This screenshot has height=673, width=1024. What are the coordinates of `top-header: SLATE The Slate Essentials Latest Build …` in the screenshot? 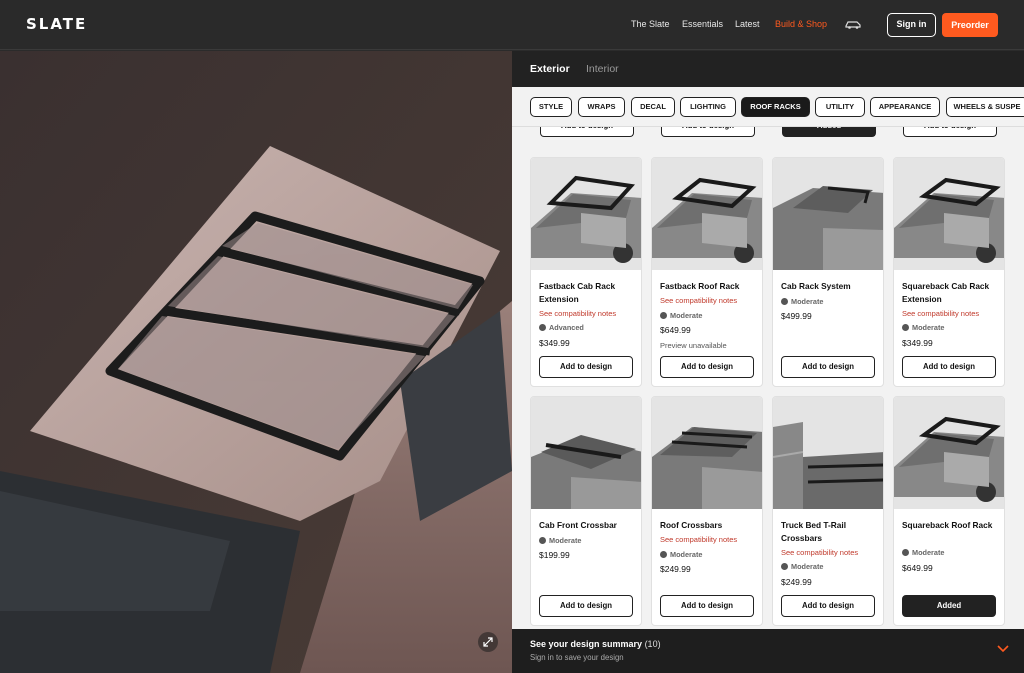 It's located at (512, 25).